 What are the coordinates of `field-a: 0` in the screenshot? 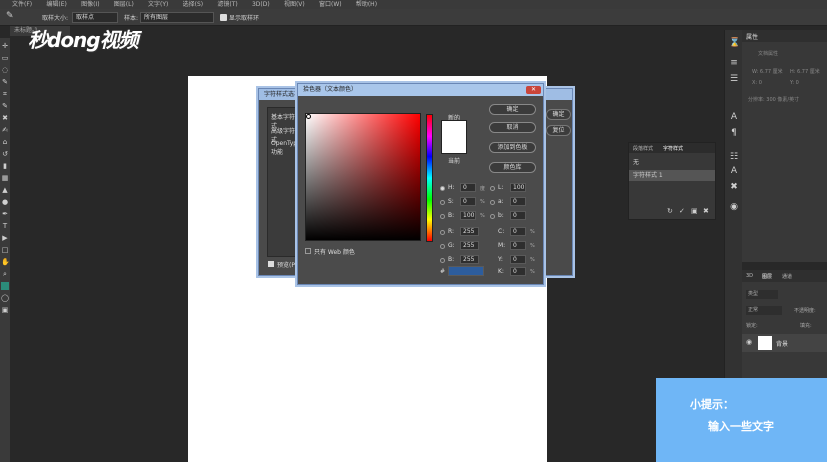 It's located at (518, 201).